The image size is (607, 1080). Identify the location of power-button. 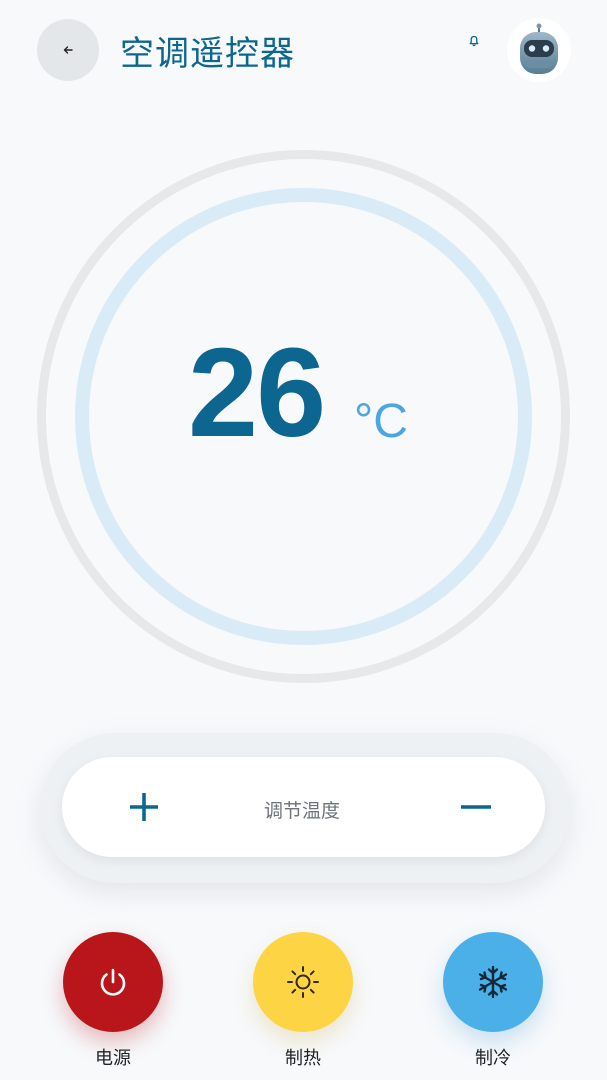
(113, 982).